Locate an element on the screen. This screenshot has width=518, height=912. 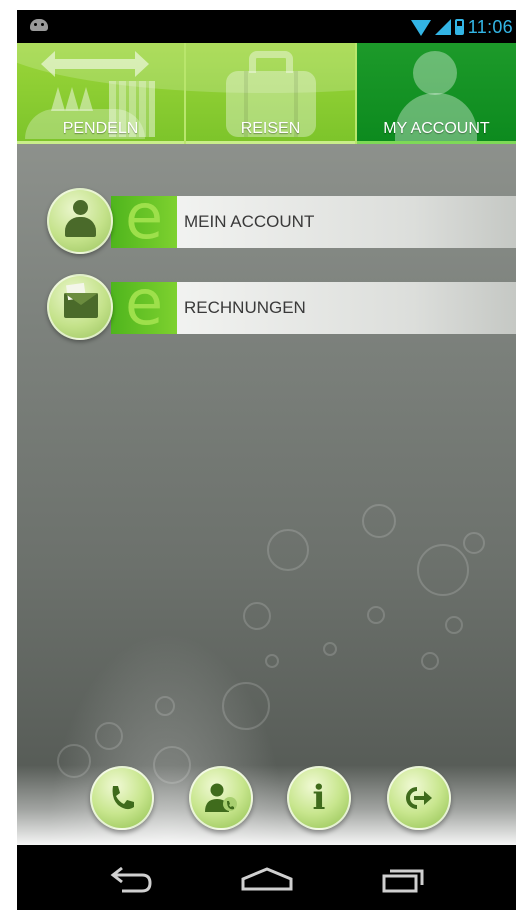
tab-reisen: REISEN is located at coordinates (271, 93).